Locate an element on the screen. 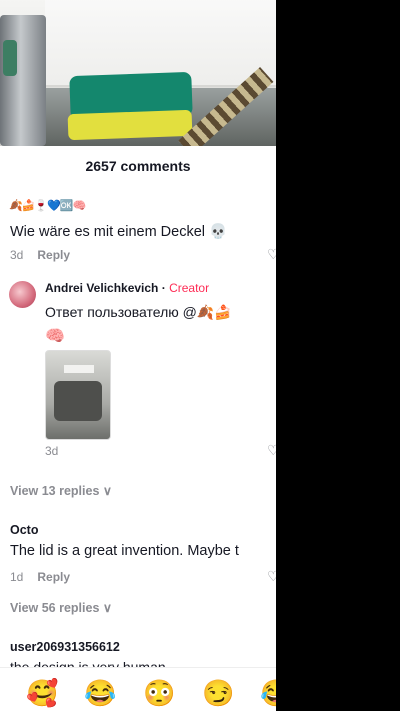 The height and width of the screenshot is (711, 400). comment-date: 1d is located at coordinates (17, 577).